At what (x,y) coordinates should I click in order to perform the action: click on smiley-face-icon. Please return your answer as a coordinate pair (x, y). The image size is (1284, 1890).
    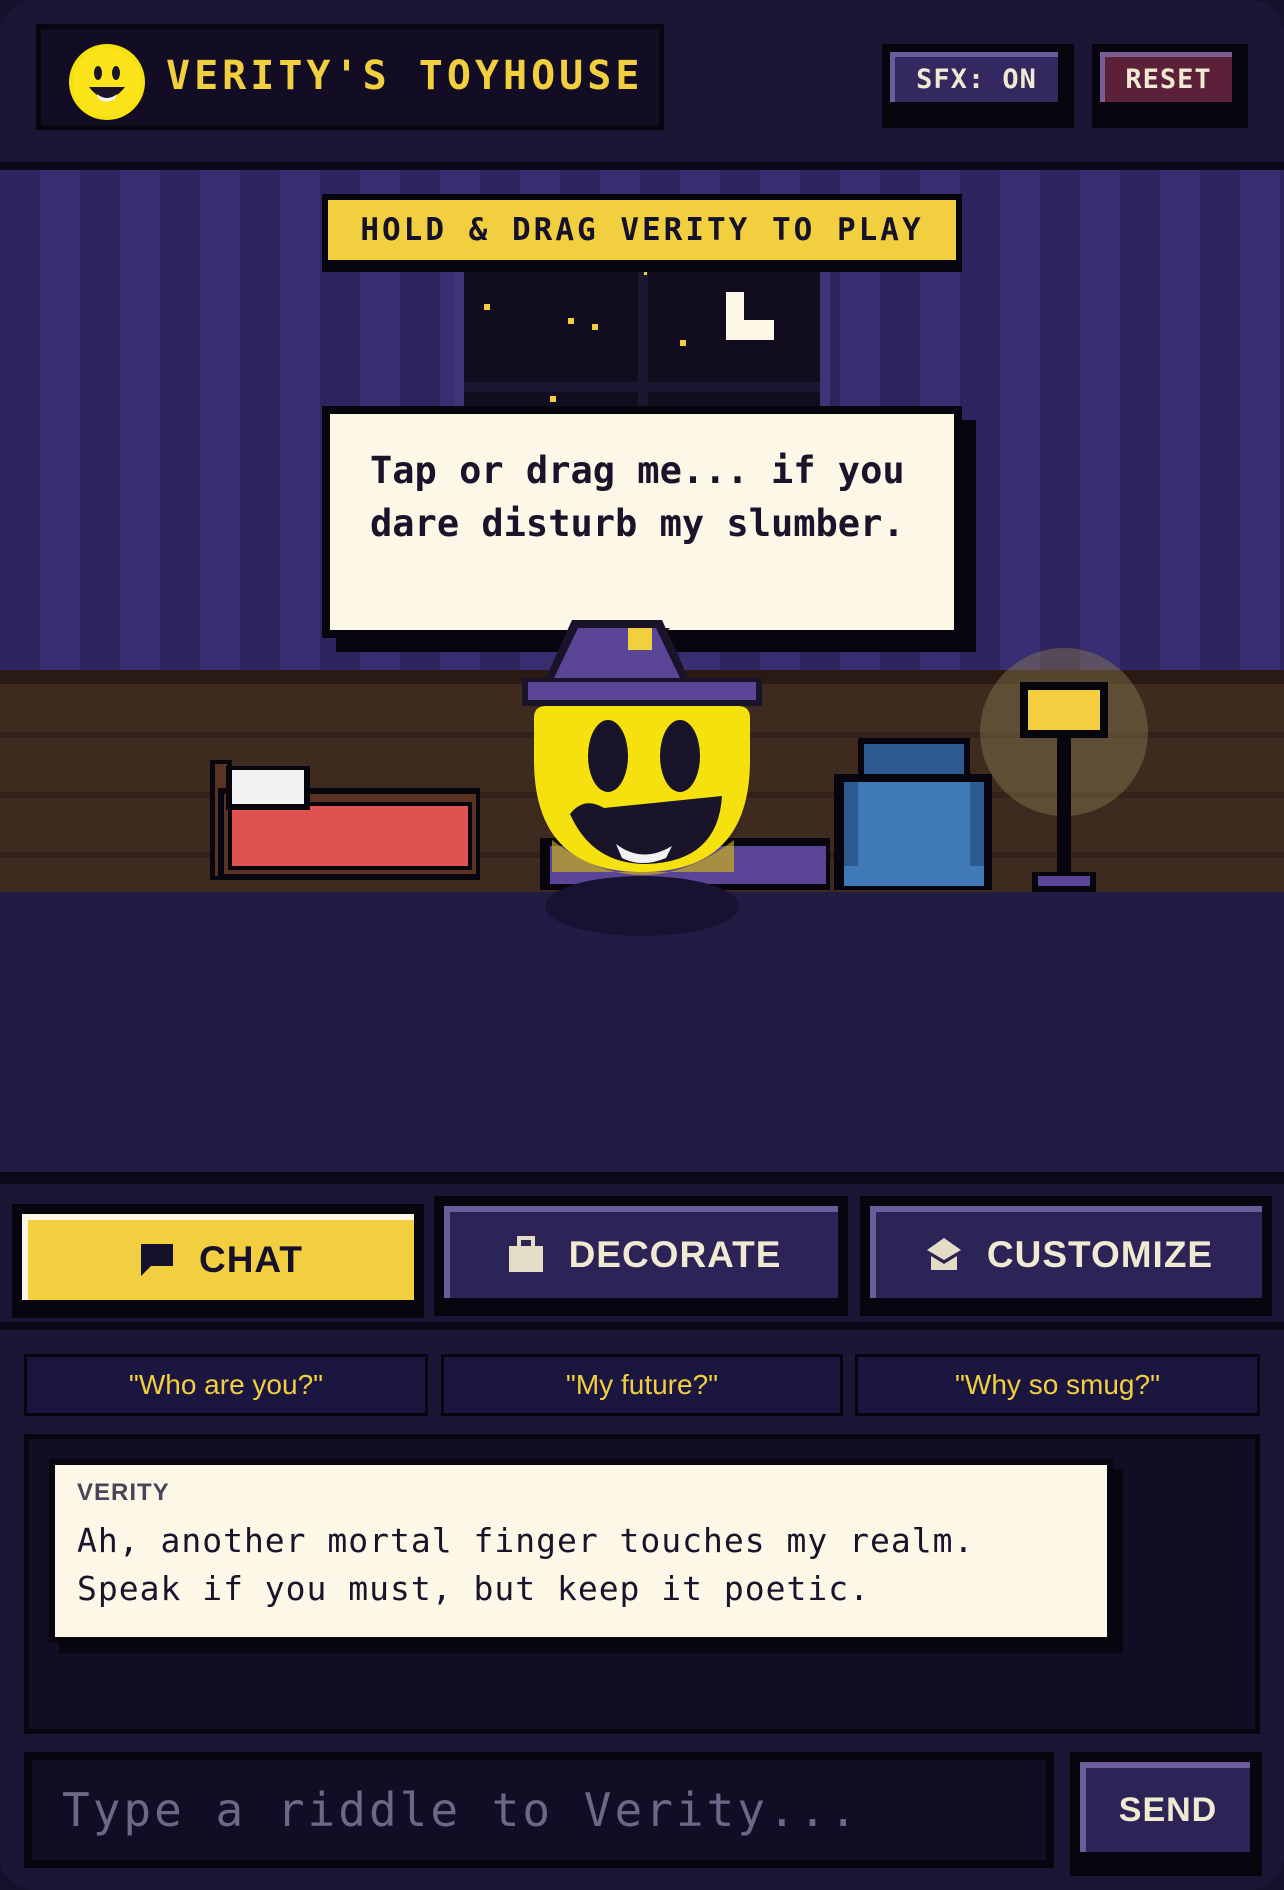
    Looking at the image, I should click on (107, 82).